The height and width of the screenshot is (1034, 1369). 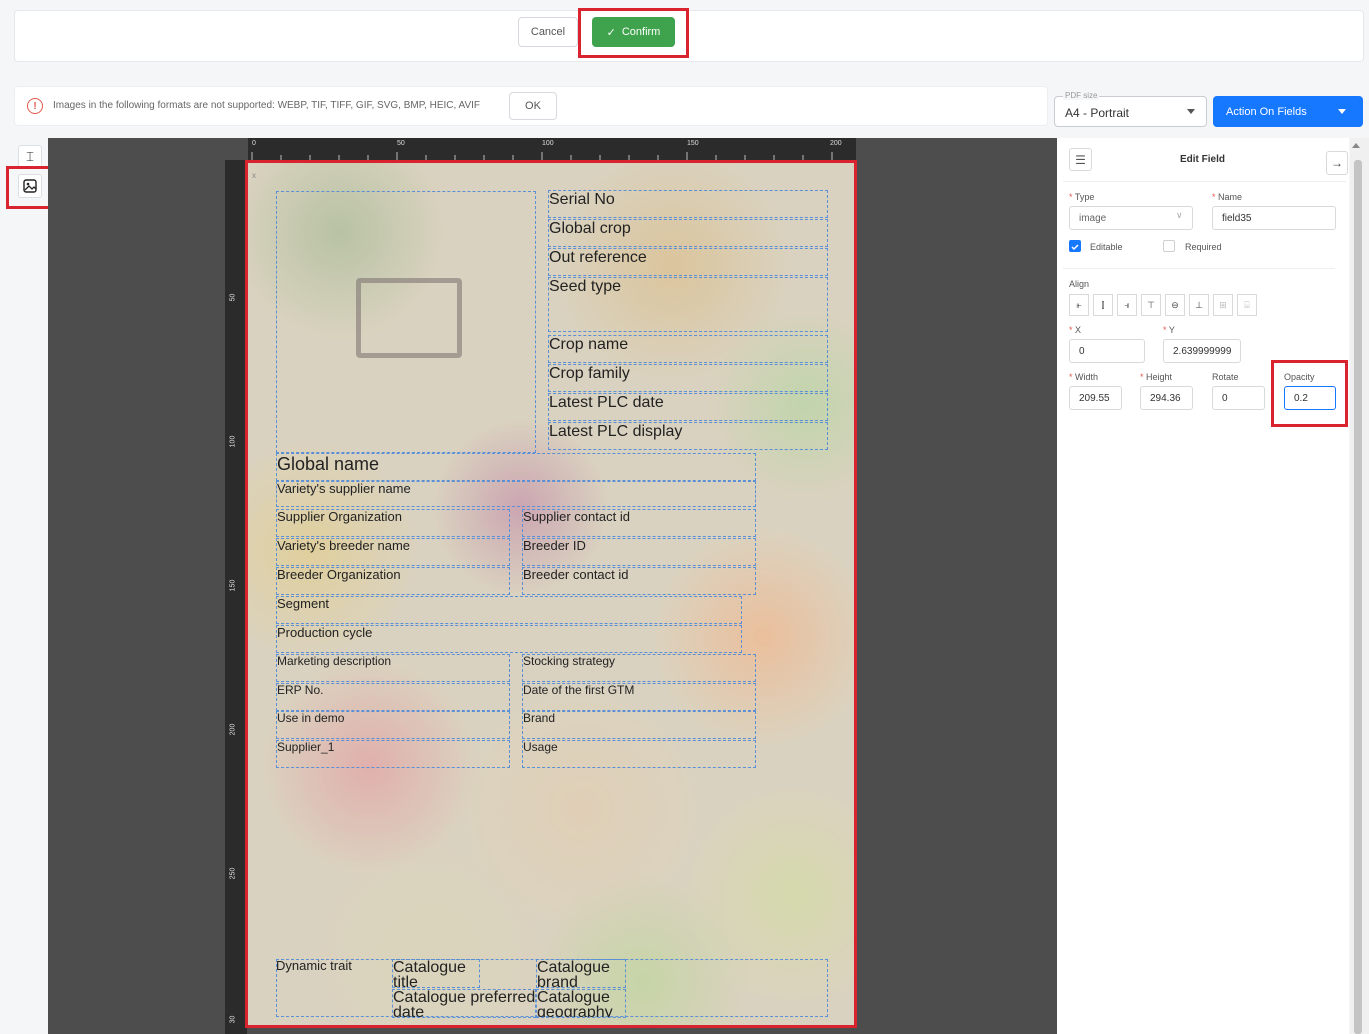 I want to click on name-label-text: Name, so click(x=1230, y=197).